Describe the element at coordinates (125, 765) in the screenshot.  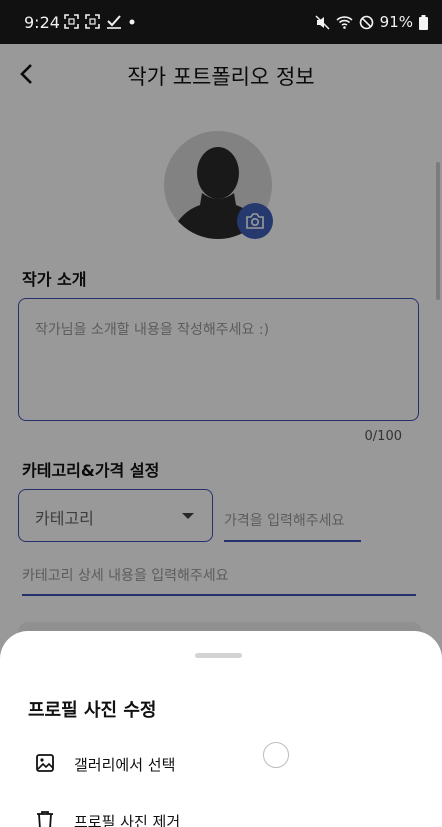
I see `select-from-gallery-label: 갤러리에서 선택` at that location.